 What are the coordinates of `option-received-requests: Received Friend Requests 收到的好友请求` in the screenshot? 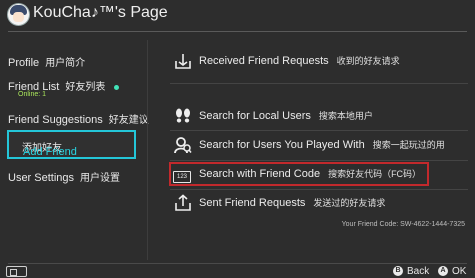 It's located at (320, 61).